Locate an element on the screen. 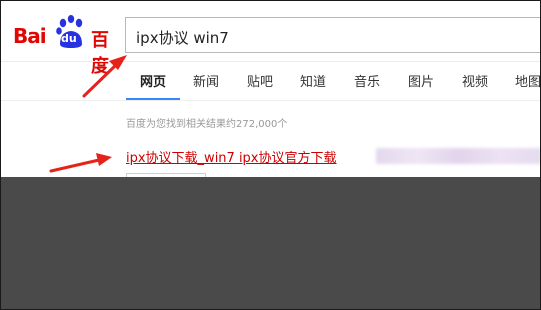 Image resolution: width=541 pixels, height=310 pixels. result-count: 百度为您找到相关结果约272,000个 is located at coordinates (207, 124).